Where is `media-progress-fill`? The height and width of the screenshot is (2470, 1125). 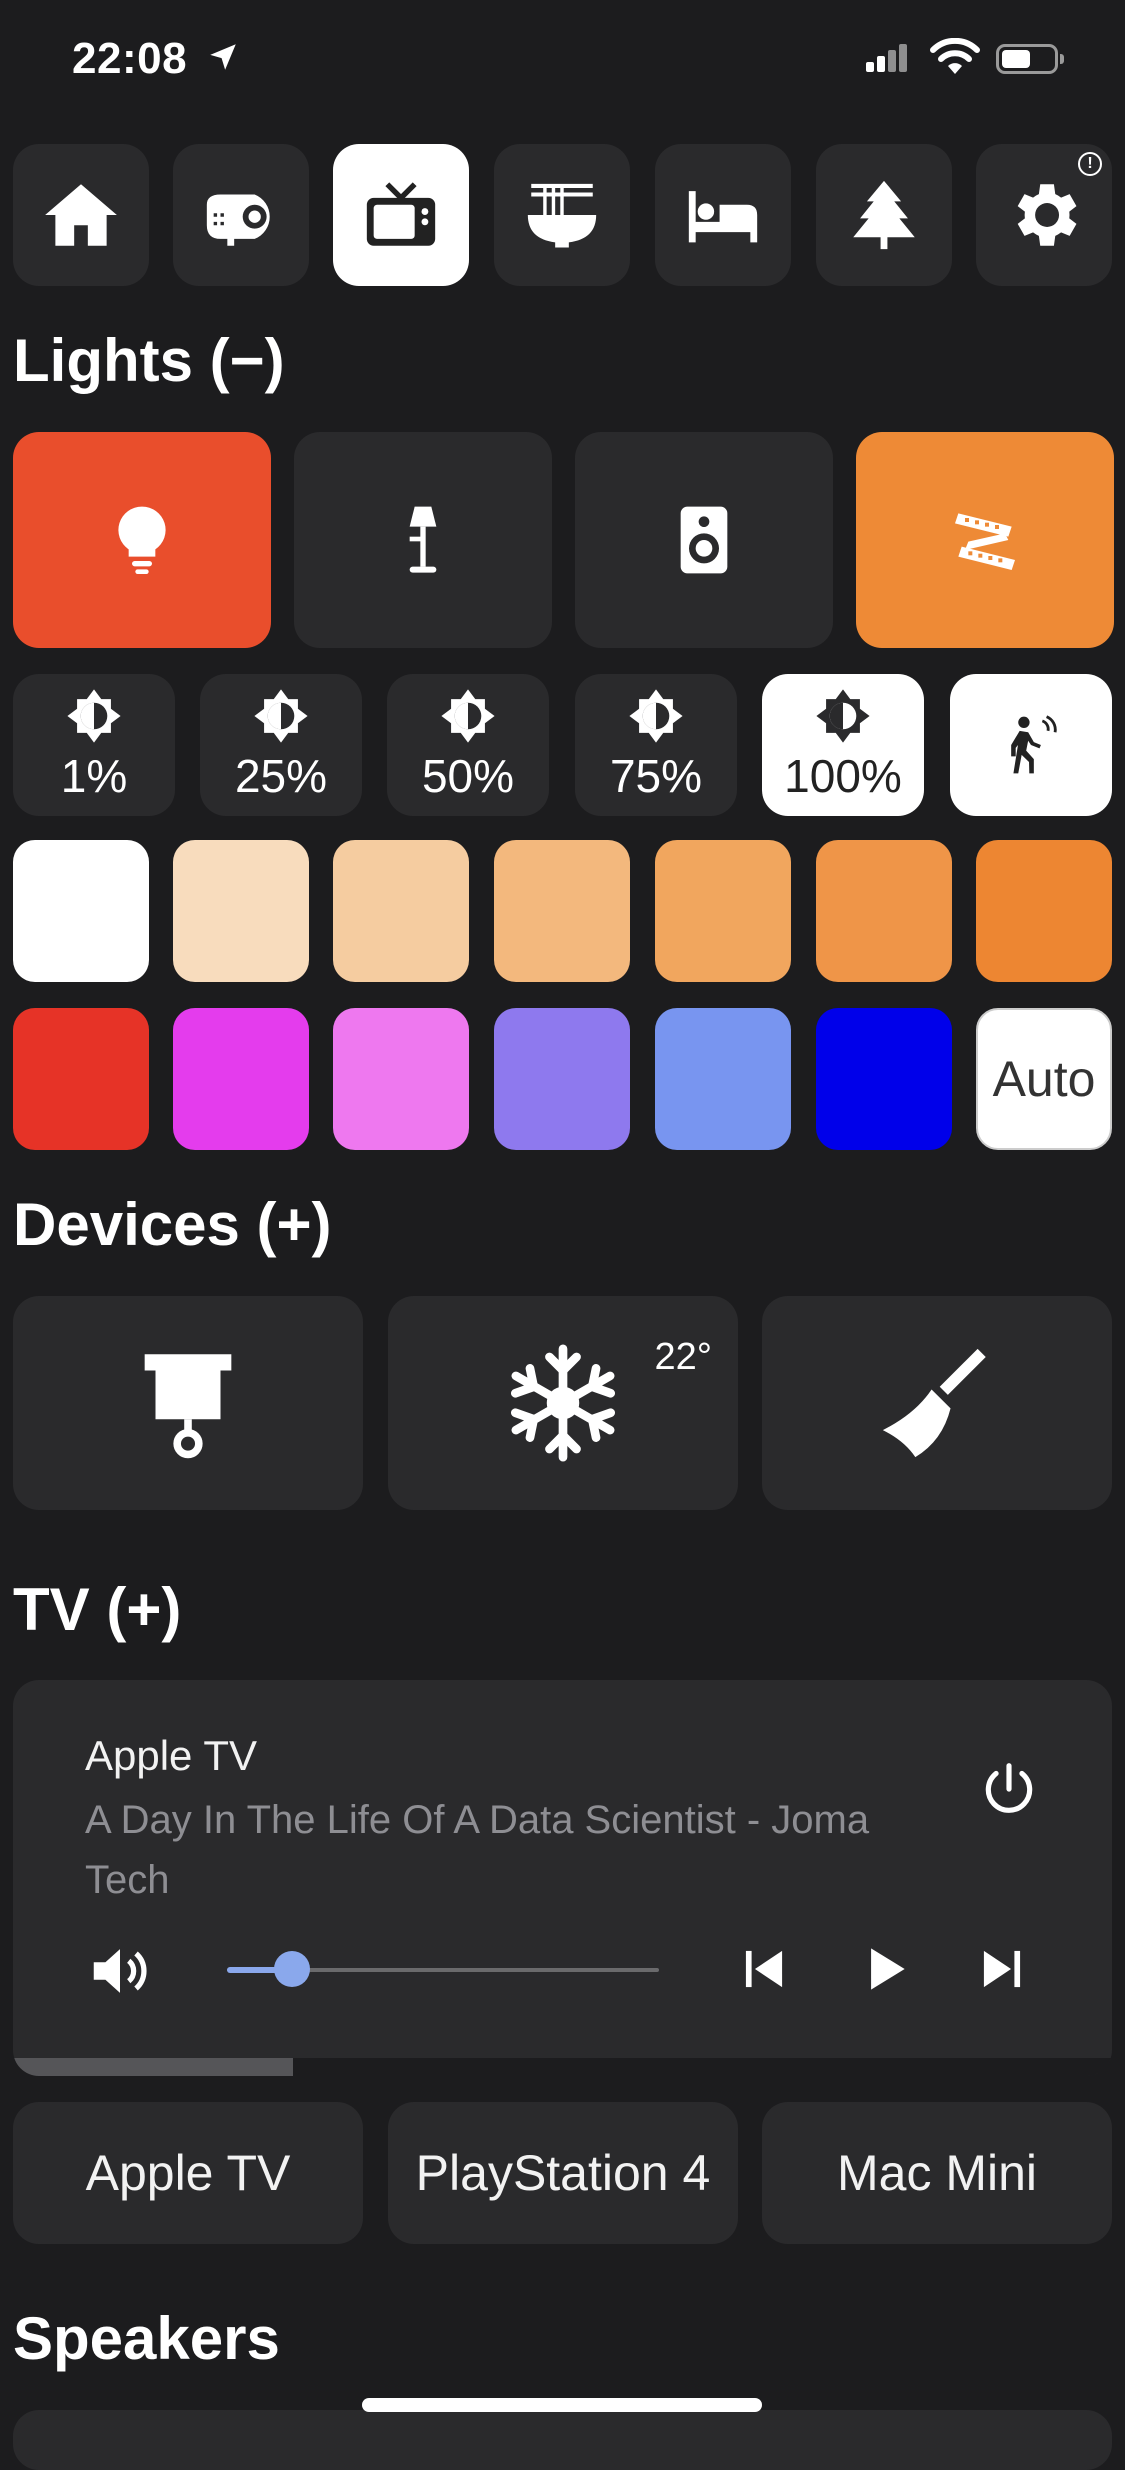
media-progress-fill is located at coordinates (153, 2067).